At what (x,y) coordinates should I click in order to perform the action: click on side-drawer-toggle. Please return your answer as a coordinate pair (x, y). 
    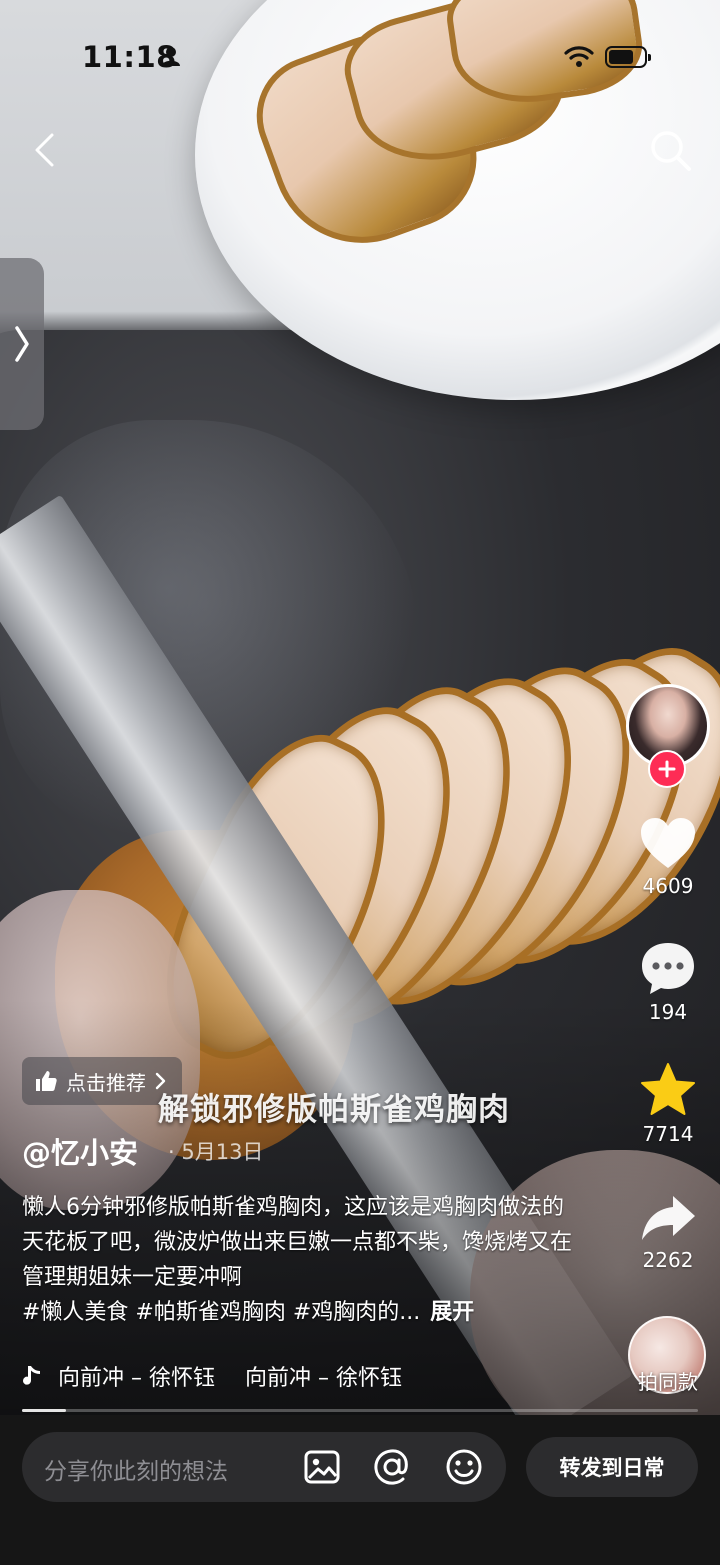
    Looking at the image, I should click on (22, 344).